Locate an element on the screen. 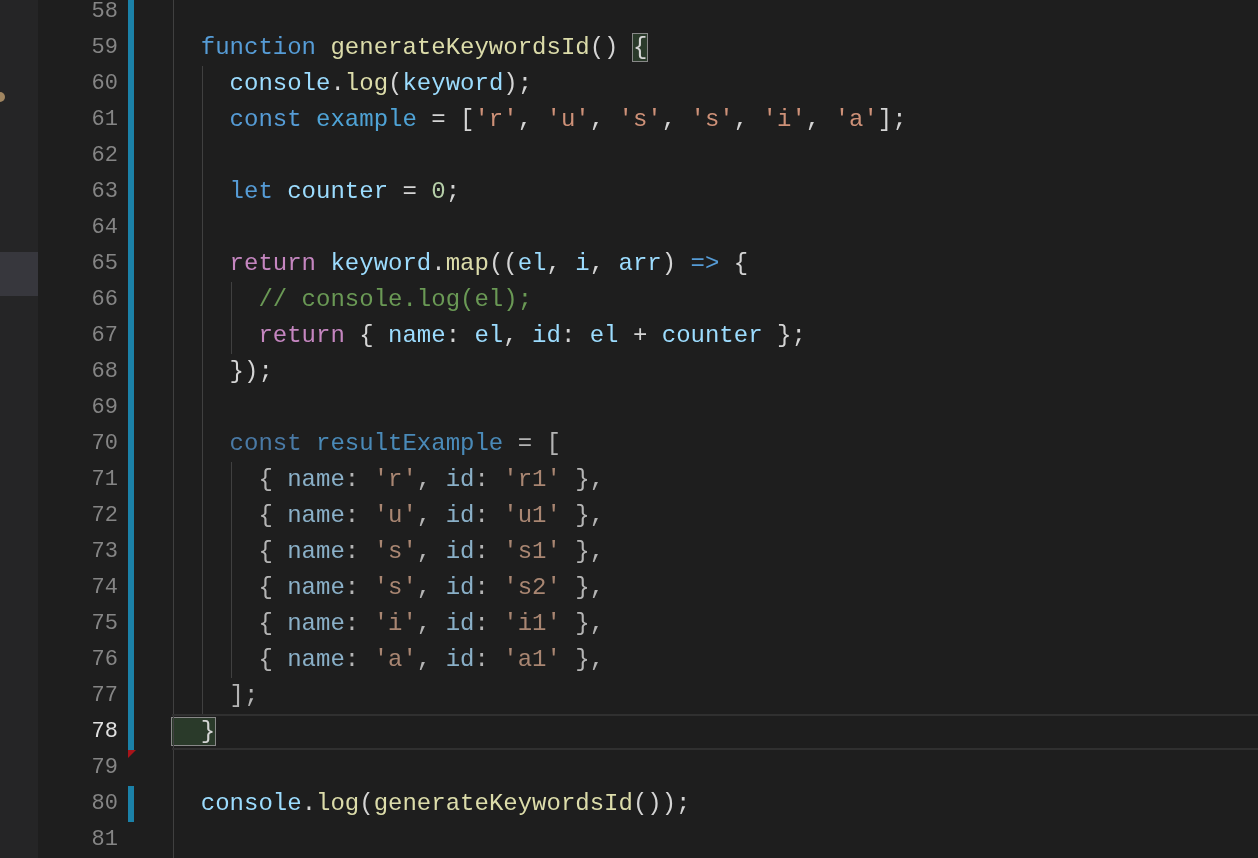 The height and width of the screenshot is (858, 1258). line-number: 65 is located at coordinates (104, 264).